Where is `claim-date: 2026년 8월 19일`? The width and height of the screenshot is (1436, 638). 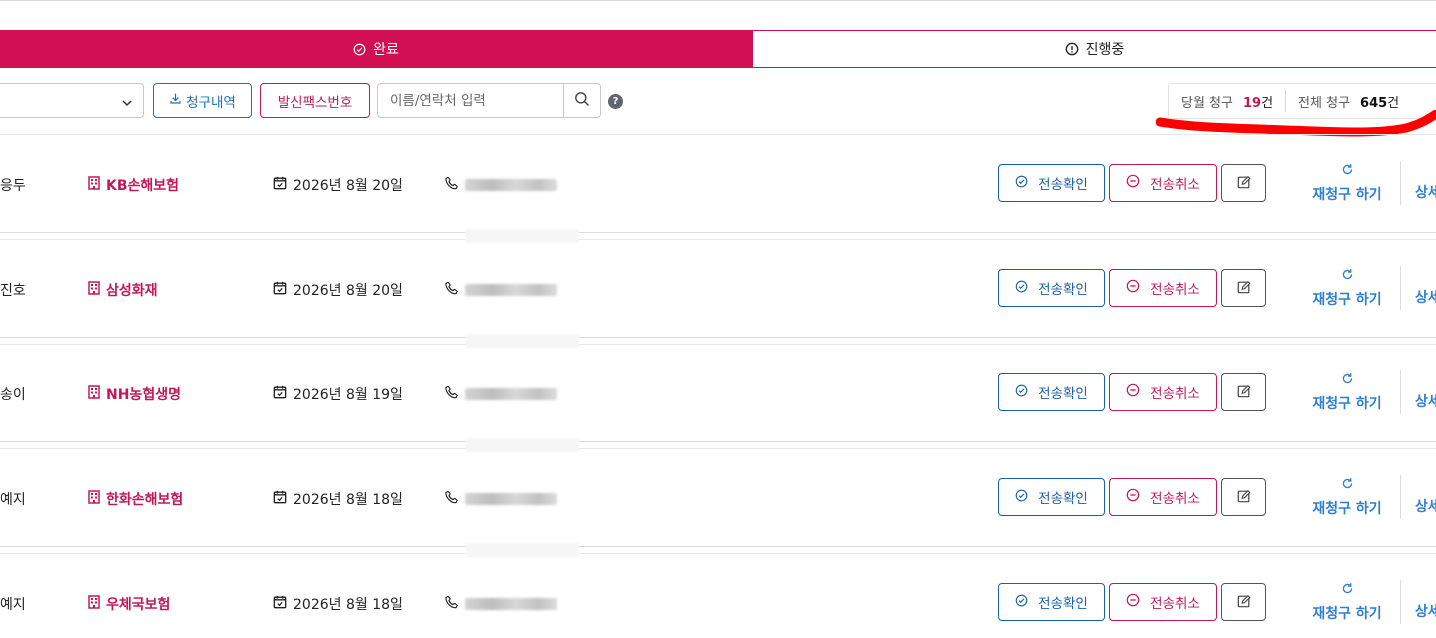
claim-date: 2026년 8월 19일 is located at coordinates (338, 394).